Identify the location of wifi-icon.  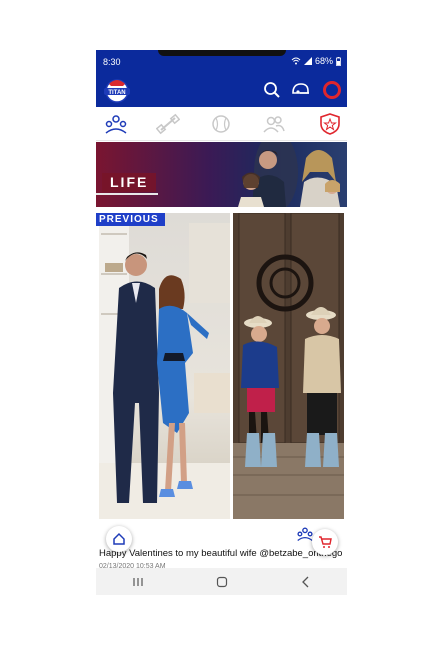
(296, 61).